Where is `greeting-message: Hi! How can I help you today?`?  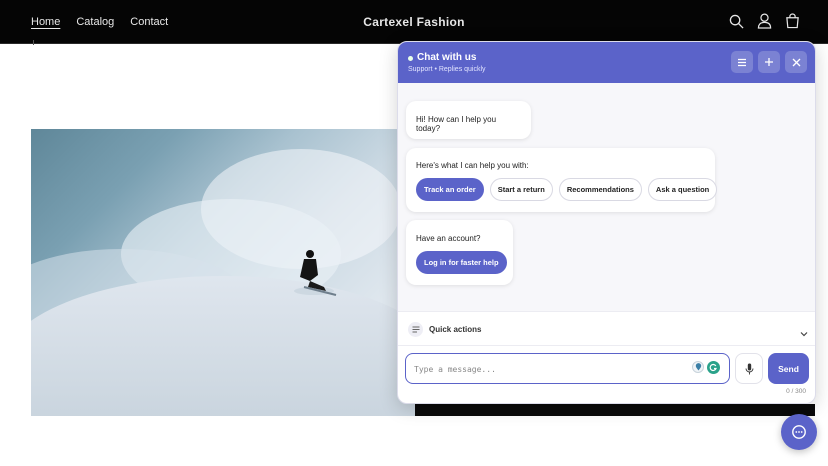 greeting-message: Hi! How can I help you today? is located at coordinates (468, 120).